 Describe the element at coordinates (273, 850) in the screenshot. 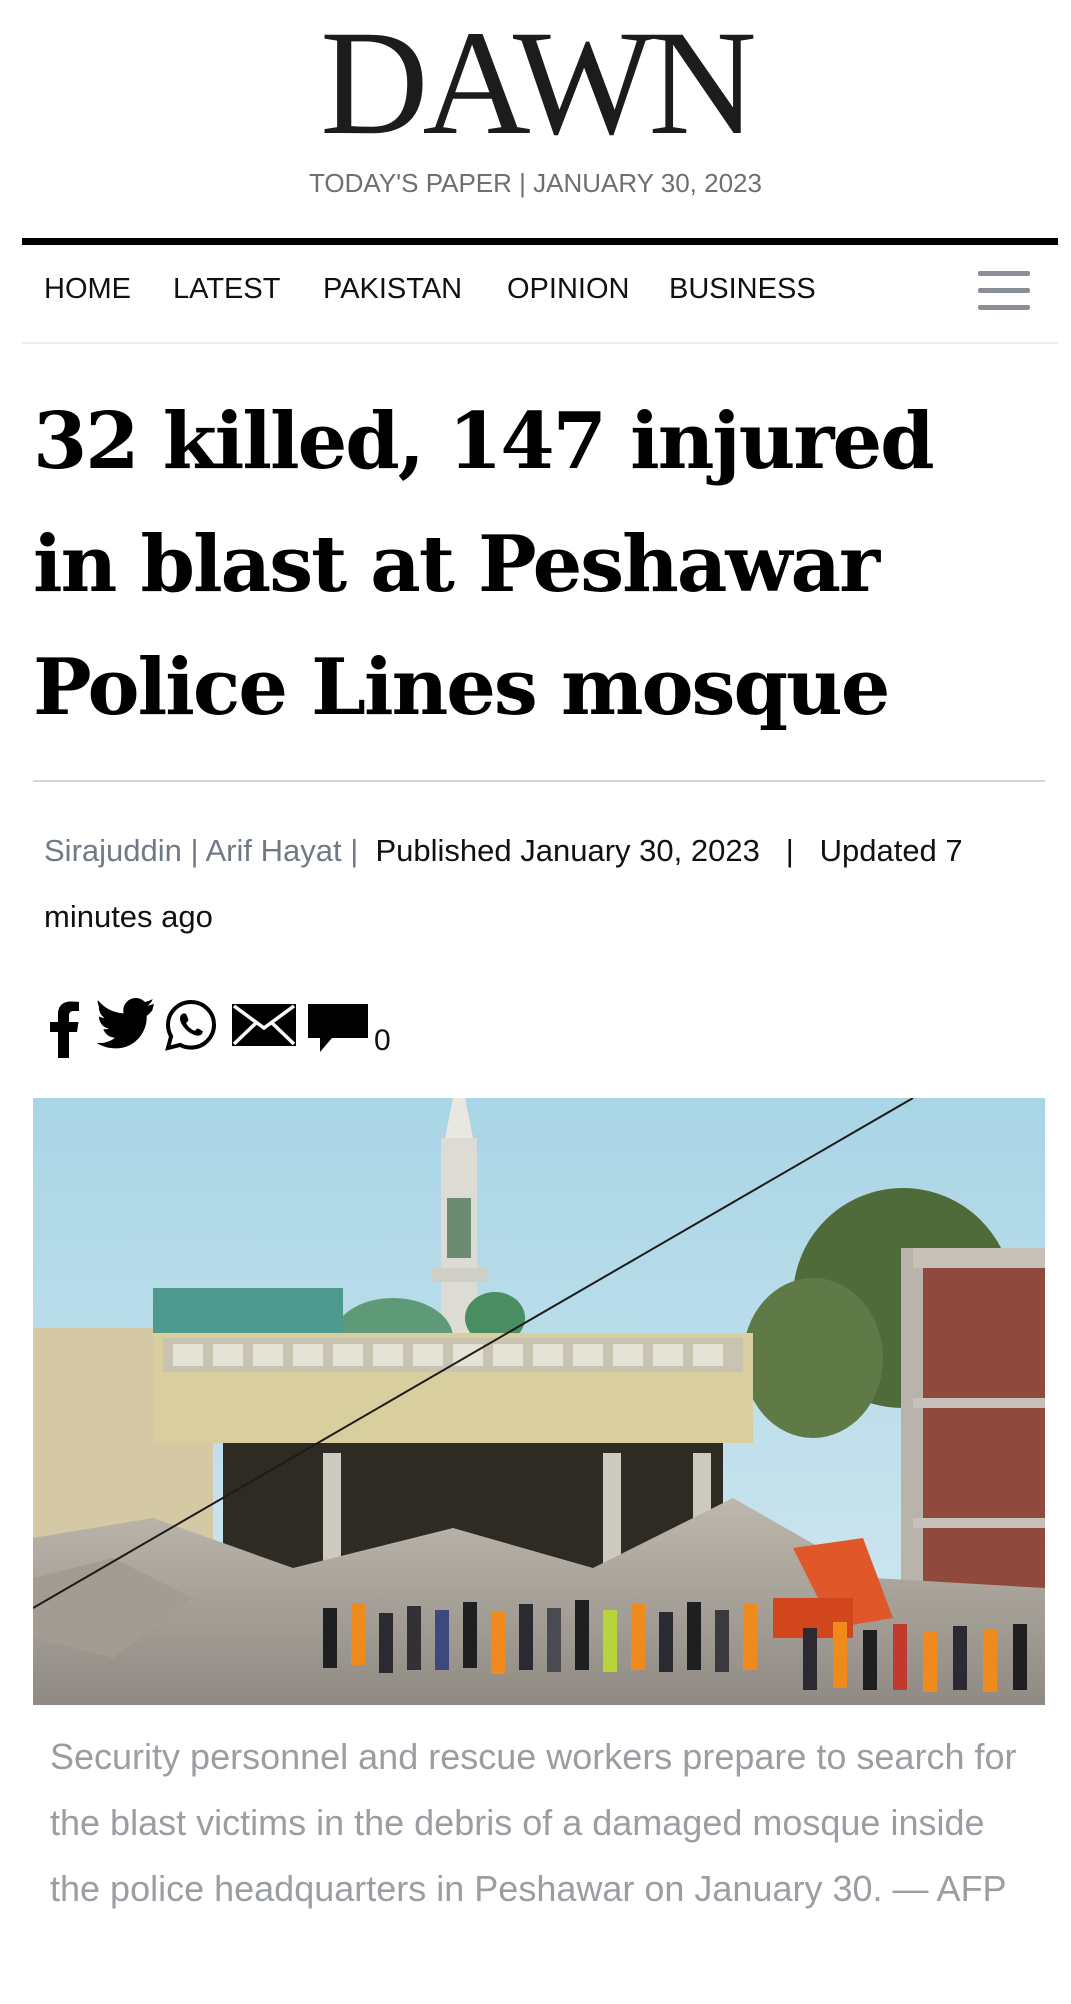

I see `author-link: Arif Hayat` at that location.